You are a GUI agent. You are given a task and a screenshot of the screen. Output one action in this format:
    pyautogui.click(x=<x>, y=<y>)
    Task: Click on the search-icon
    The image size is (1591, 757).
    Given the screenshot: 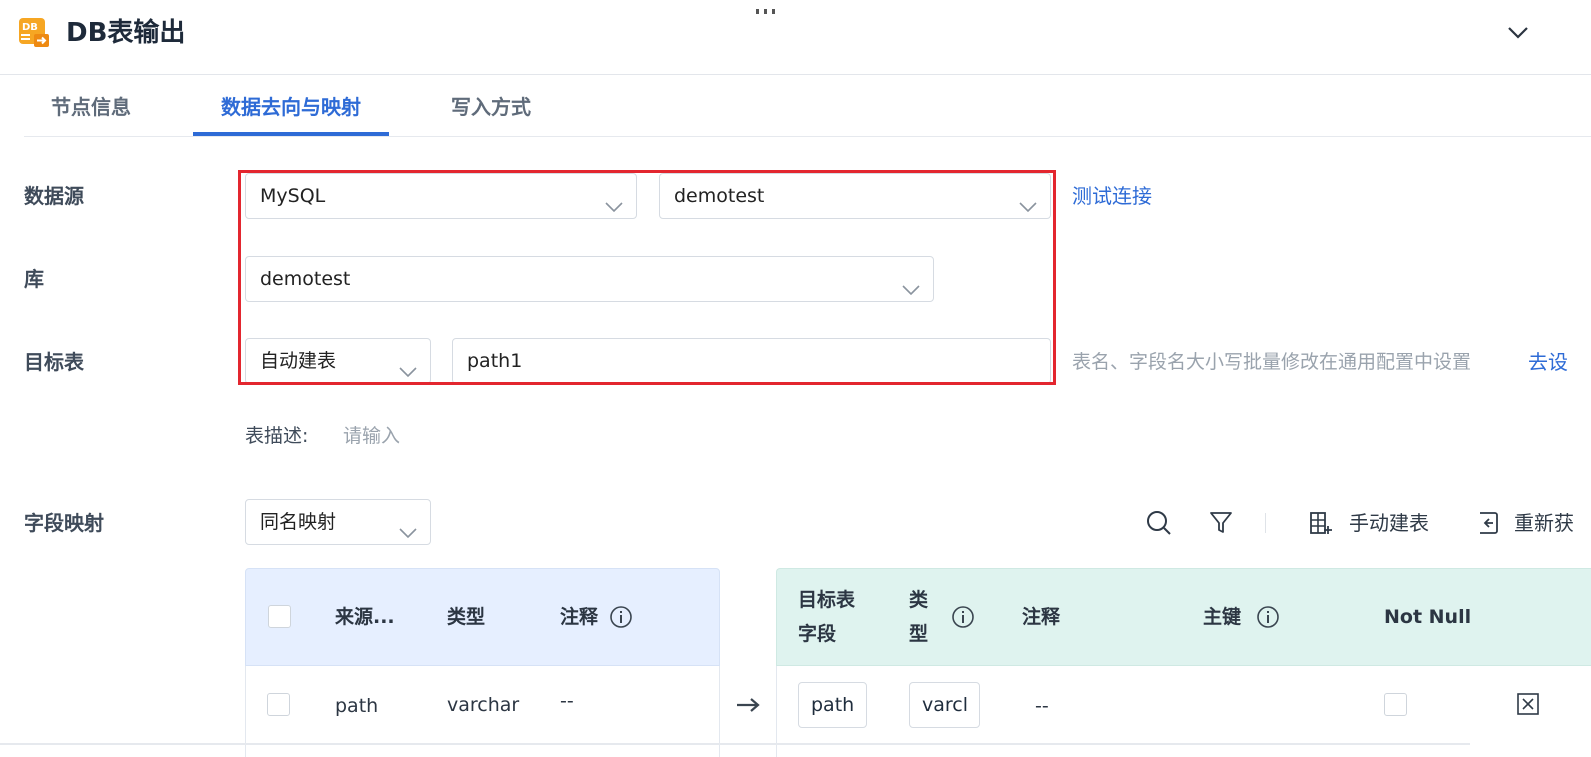 What is the action you would take?
    pyautogui.click(x=1159, y=523)
    